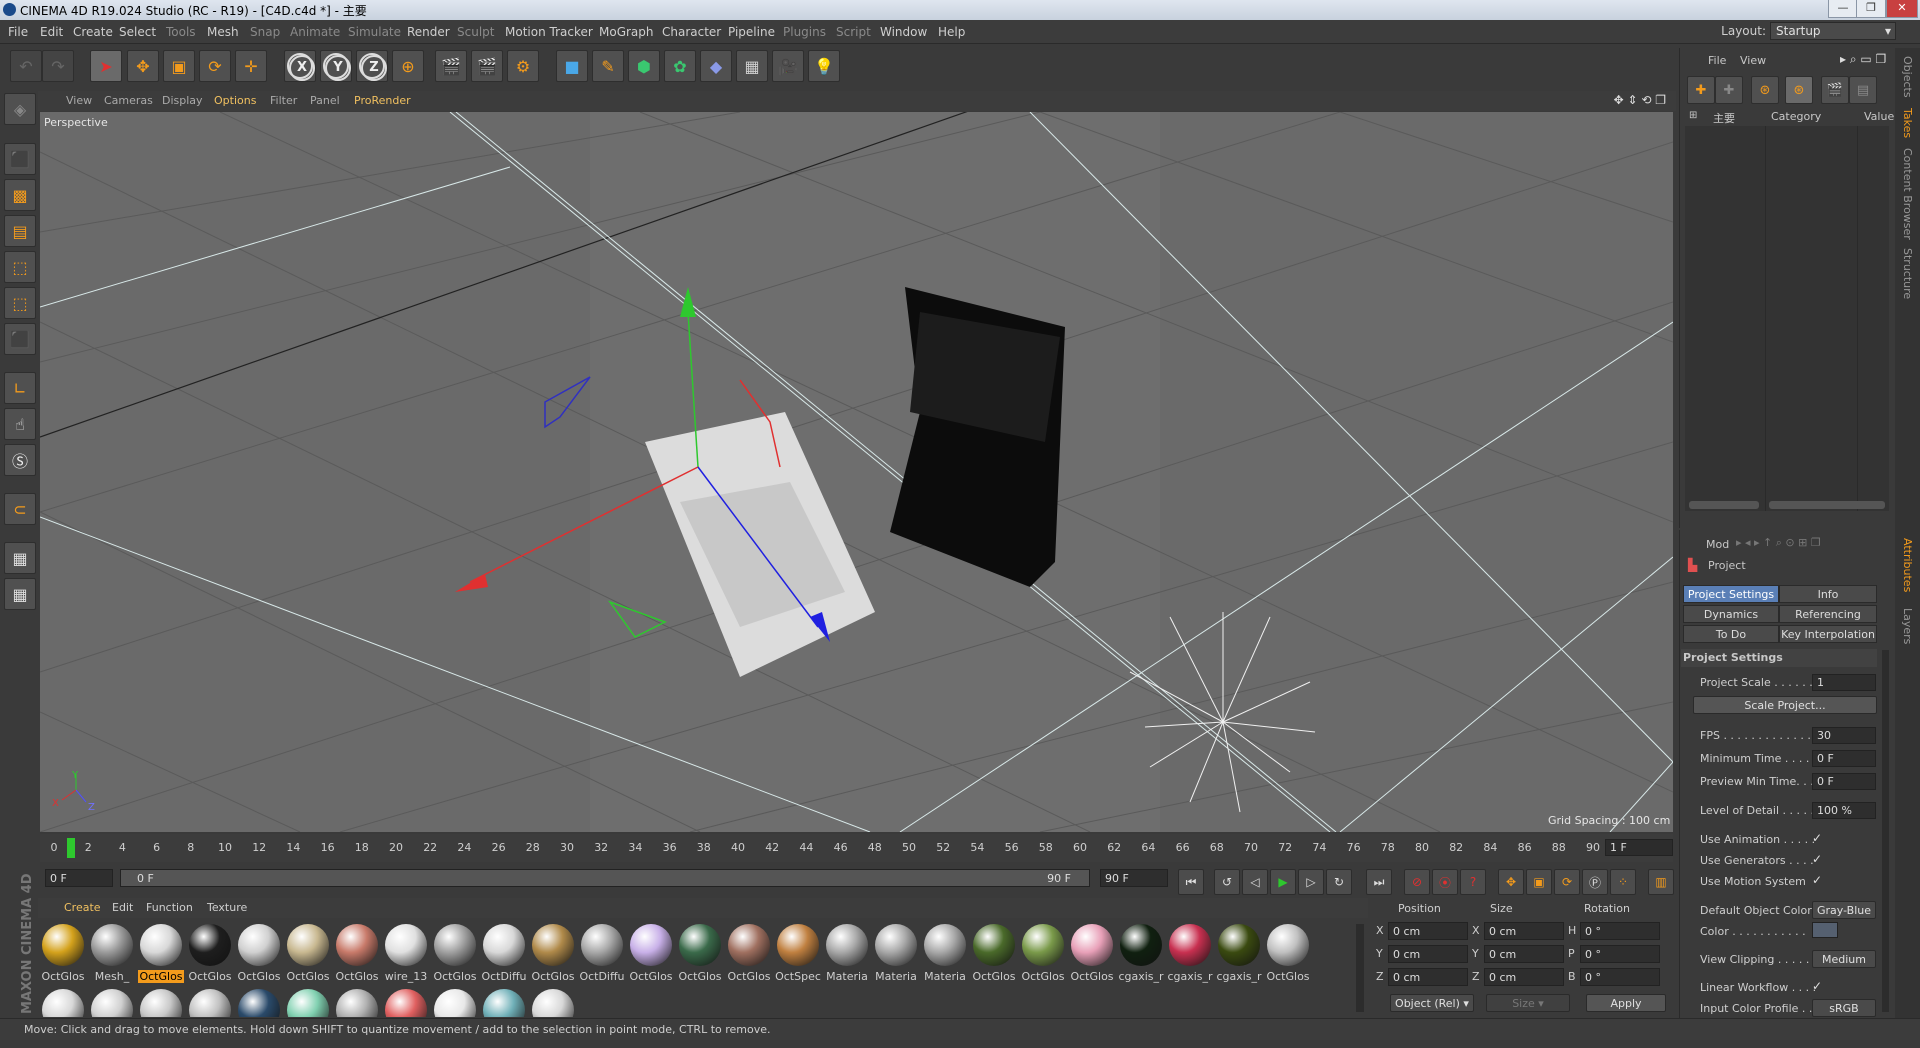  I want to click on black-point-cloud-object, so click(977, 437).